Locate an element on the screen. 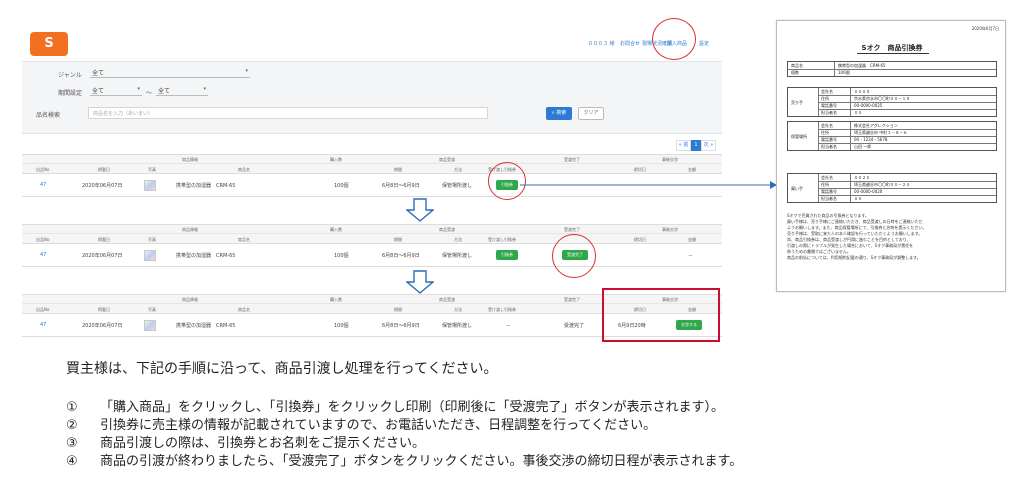 The height and width of the screenshot is (482, 1024). keyword-label: 品名検索 is located at coordinates (48, 115).